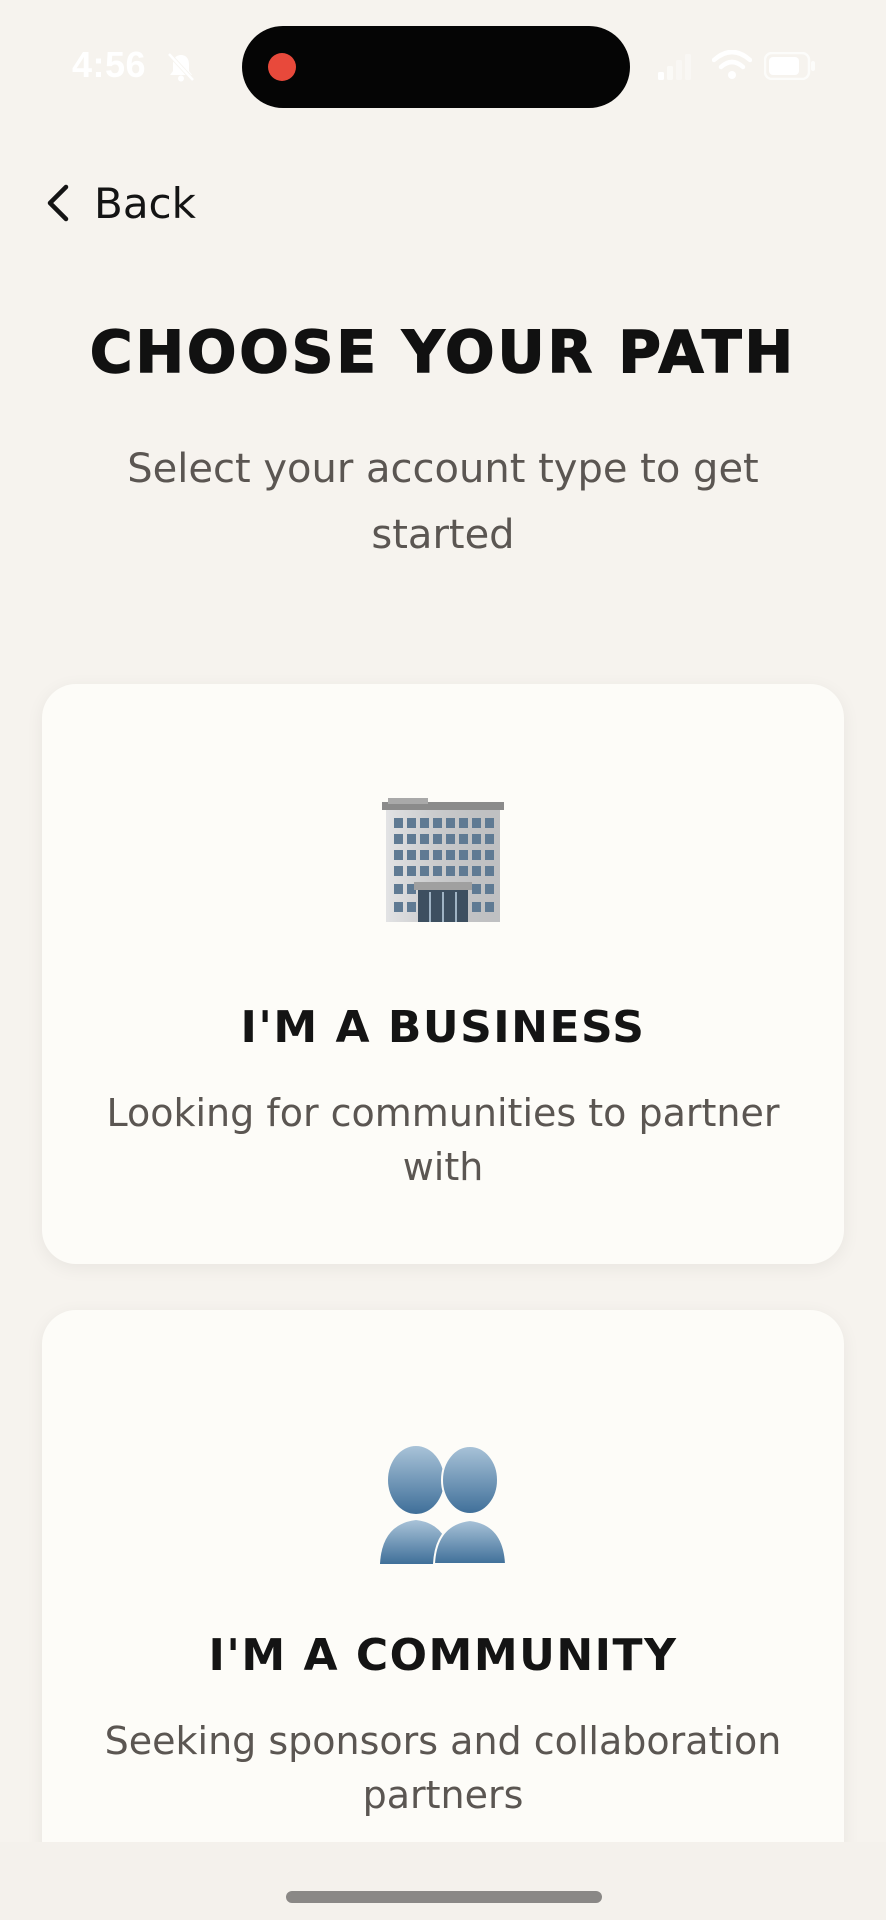 The width and height of the screenshot is (886, 1920). Describe the element at coordinates (443, 502) in the screenshot. I see `page-subtitle: Select your account type to get started` at that location.